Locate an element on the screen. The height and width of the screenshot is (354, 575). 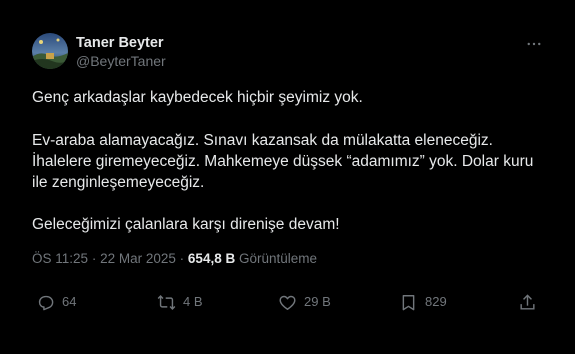
bookmark-count: 829 is located at coordinates (436, 301).